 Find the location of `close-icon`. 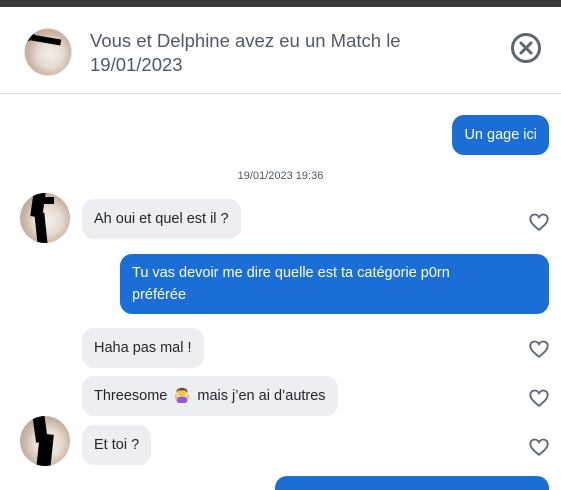

close-icon is located at coordinates (526, 48).